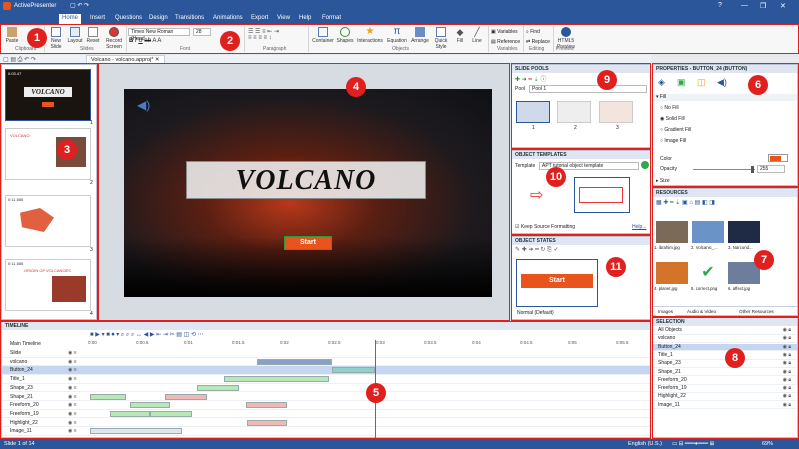 Image resolution: width=799 pixels, height=449 pixels. I want to click on maximize-button: ❐, so click(763, 6).